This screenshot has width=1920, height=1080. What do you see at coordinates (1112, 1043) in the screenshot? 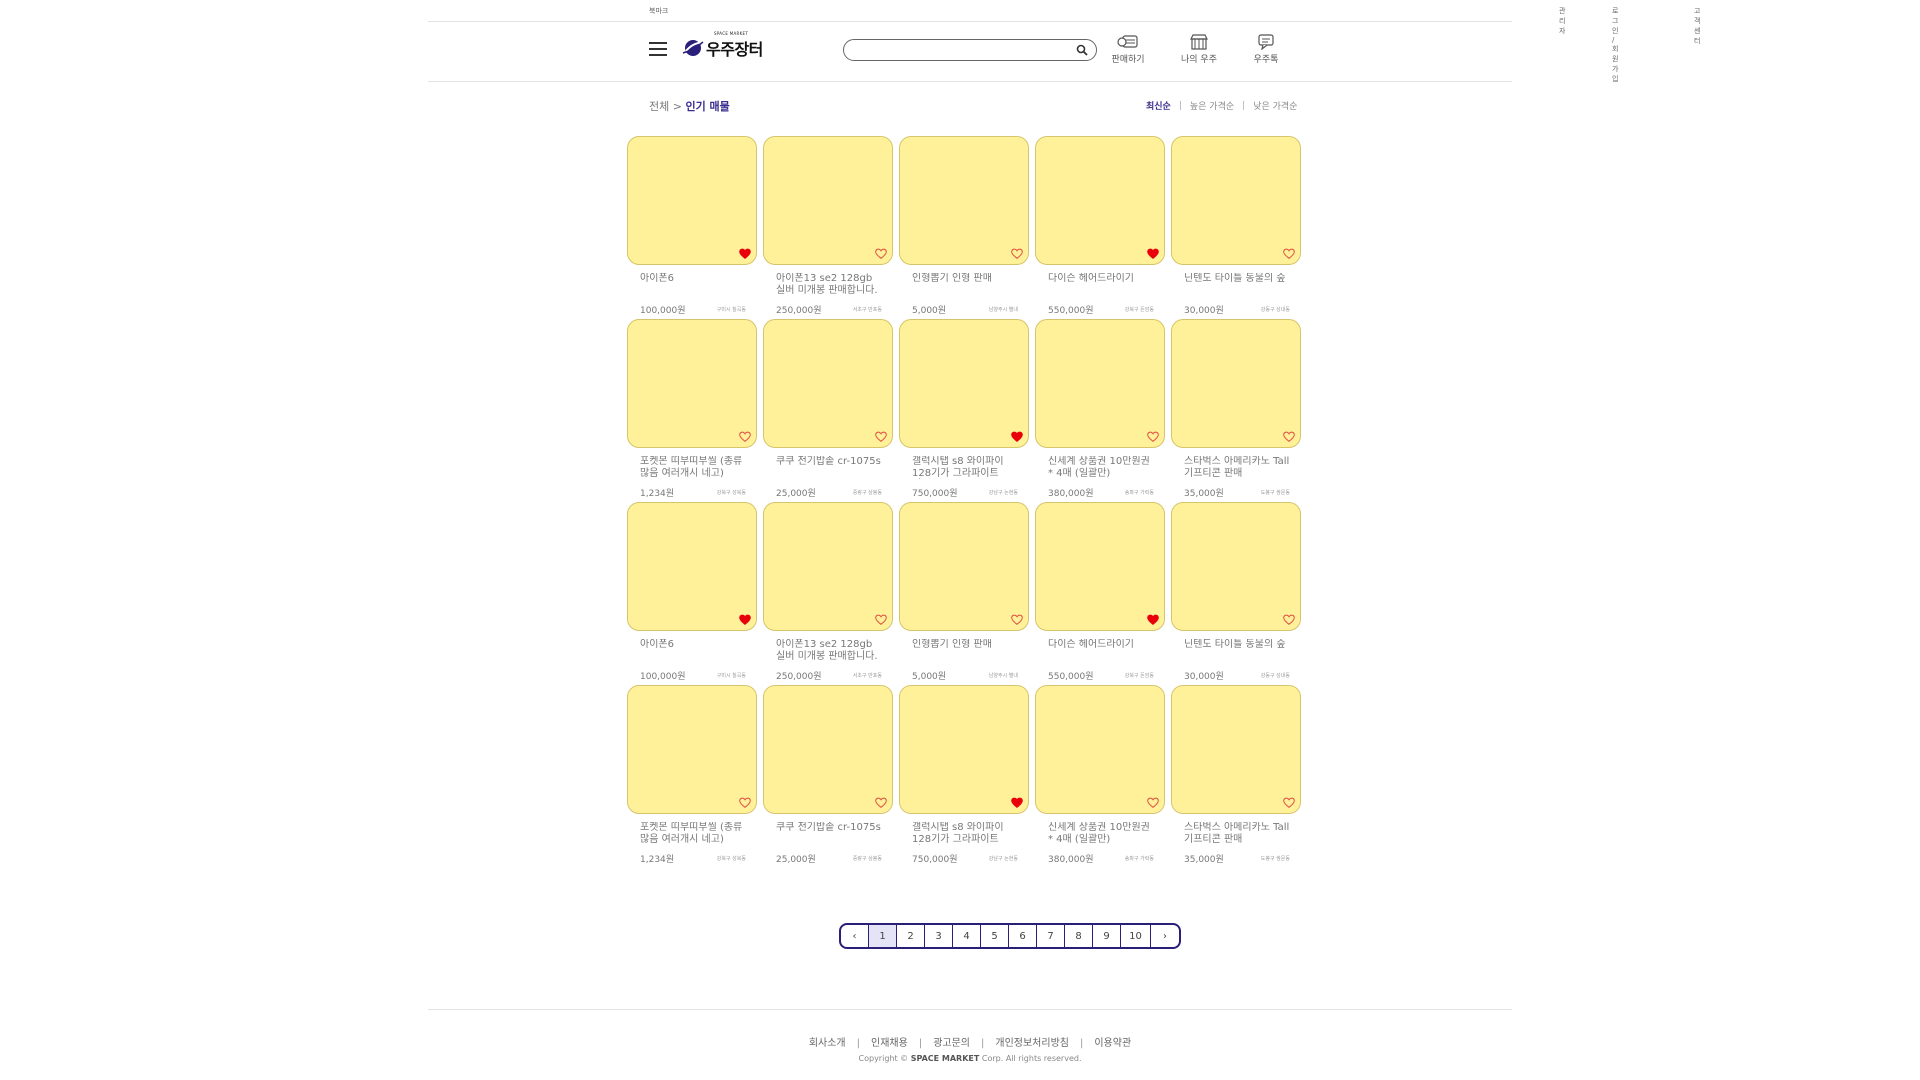
I see `footer-link: 이용약관` at bounding box center [1112, 1043].